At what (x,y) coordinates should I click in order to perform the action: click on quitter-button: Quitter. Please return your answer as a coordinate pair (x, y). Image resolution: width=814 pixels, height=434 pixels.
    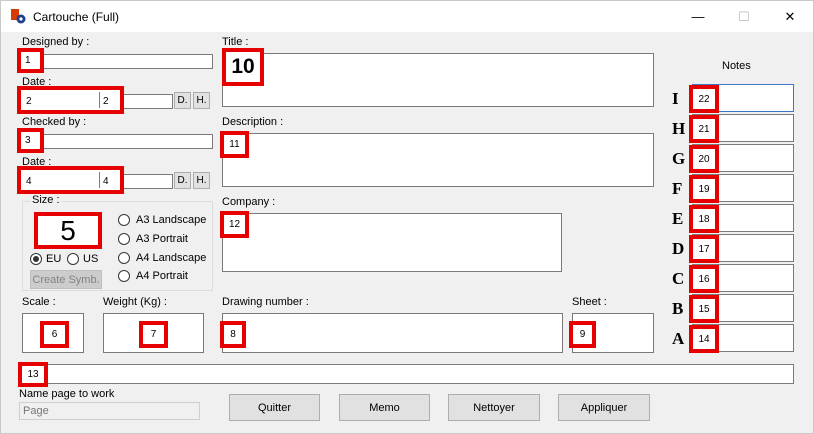
    Looking at the image, I should click on (274, 407).